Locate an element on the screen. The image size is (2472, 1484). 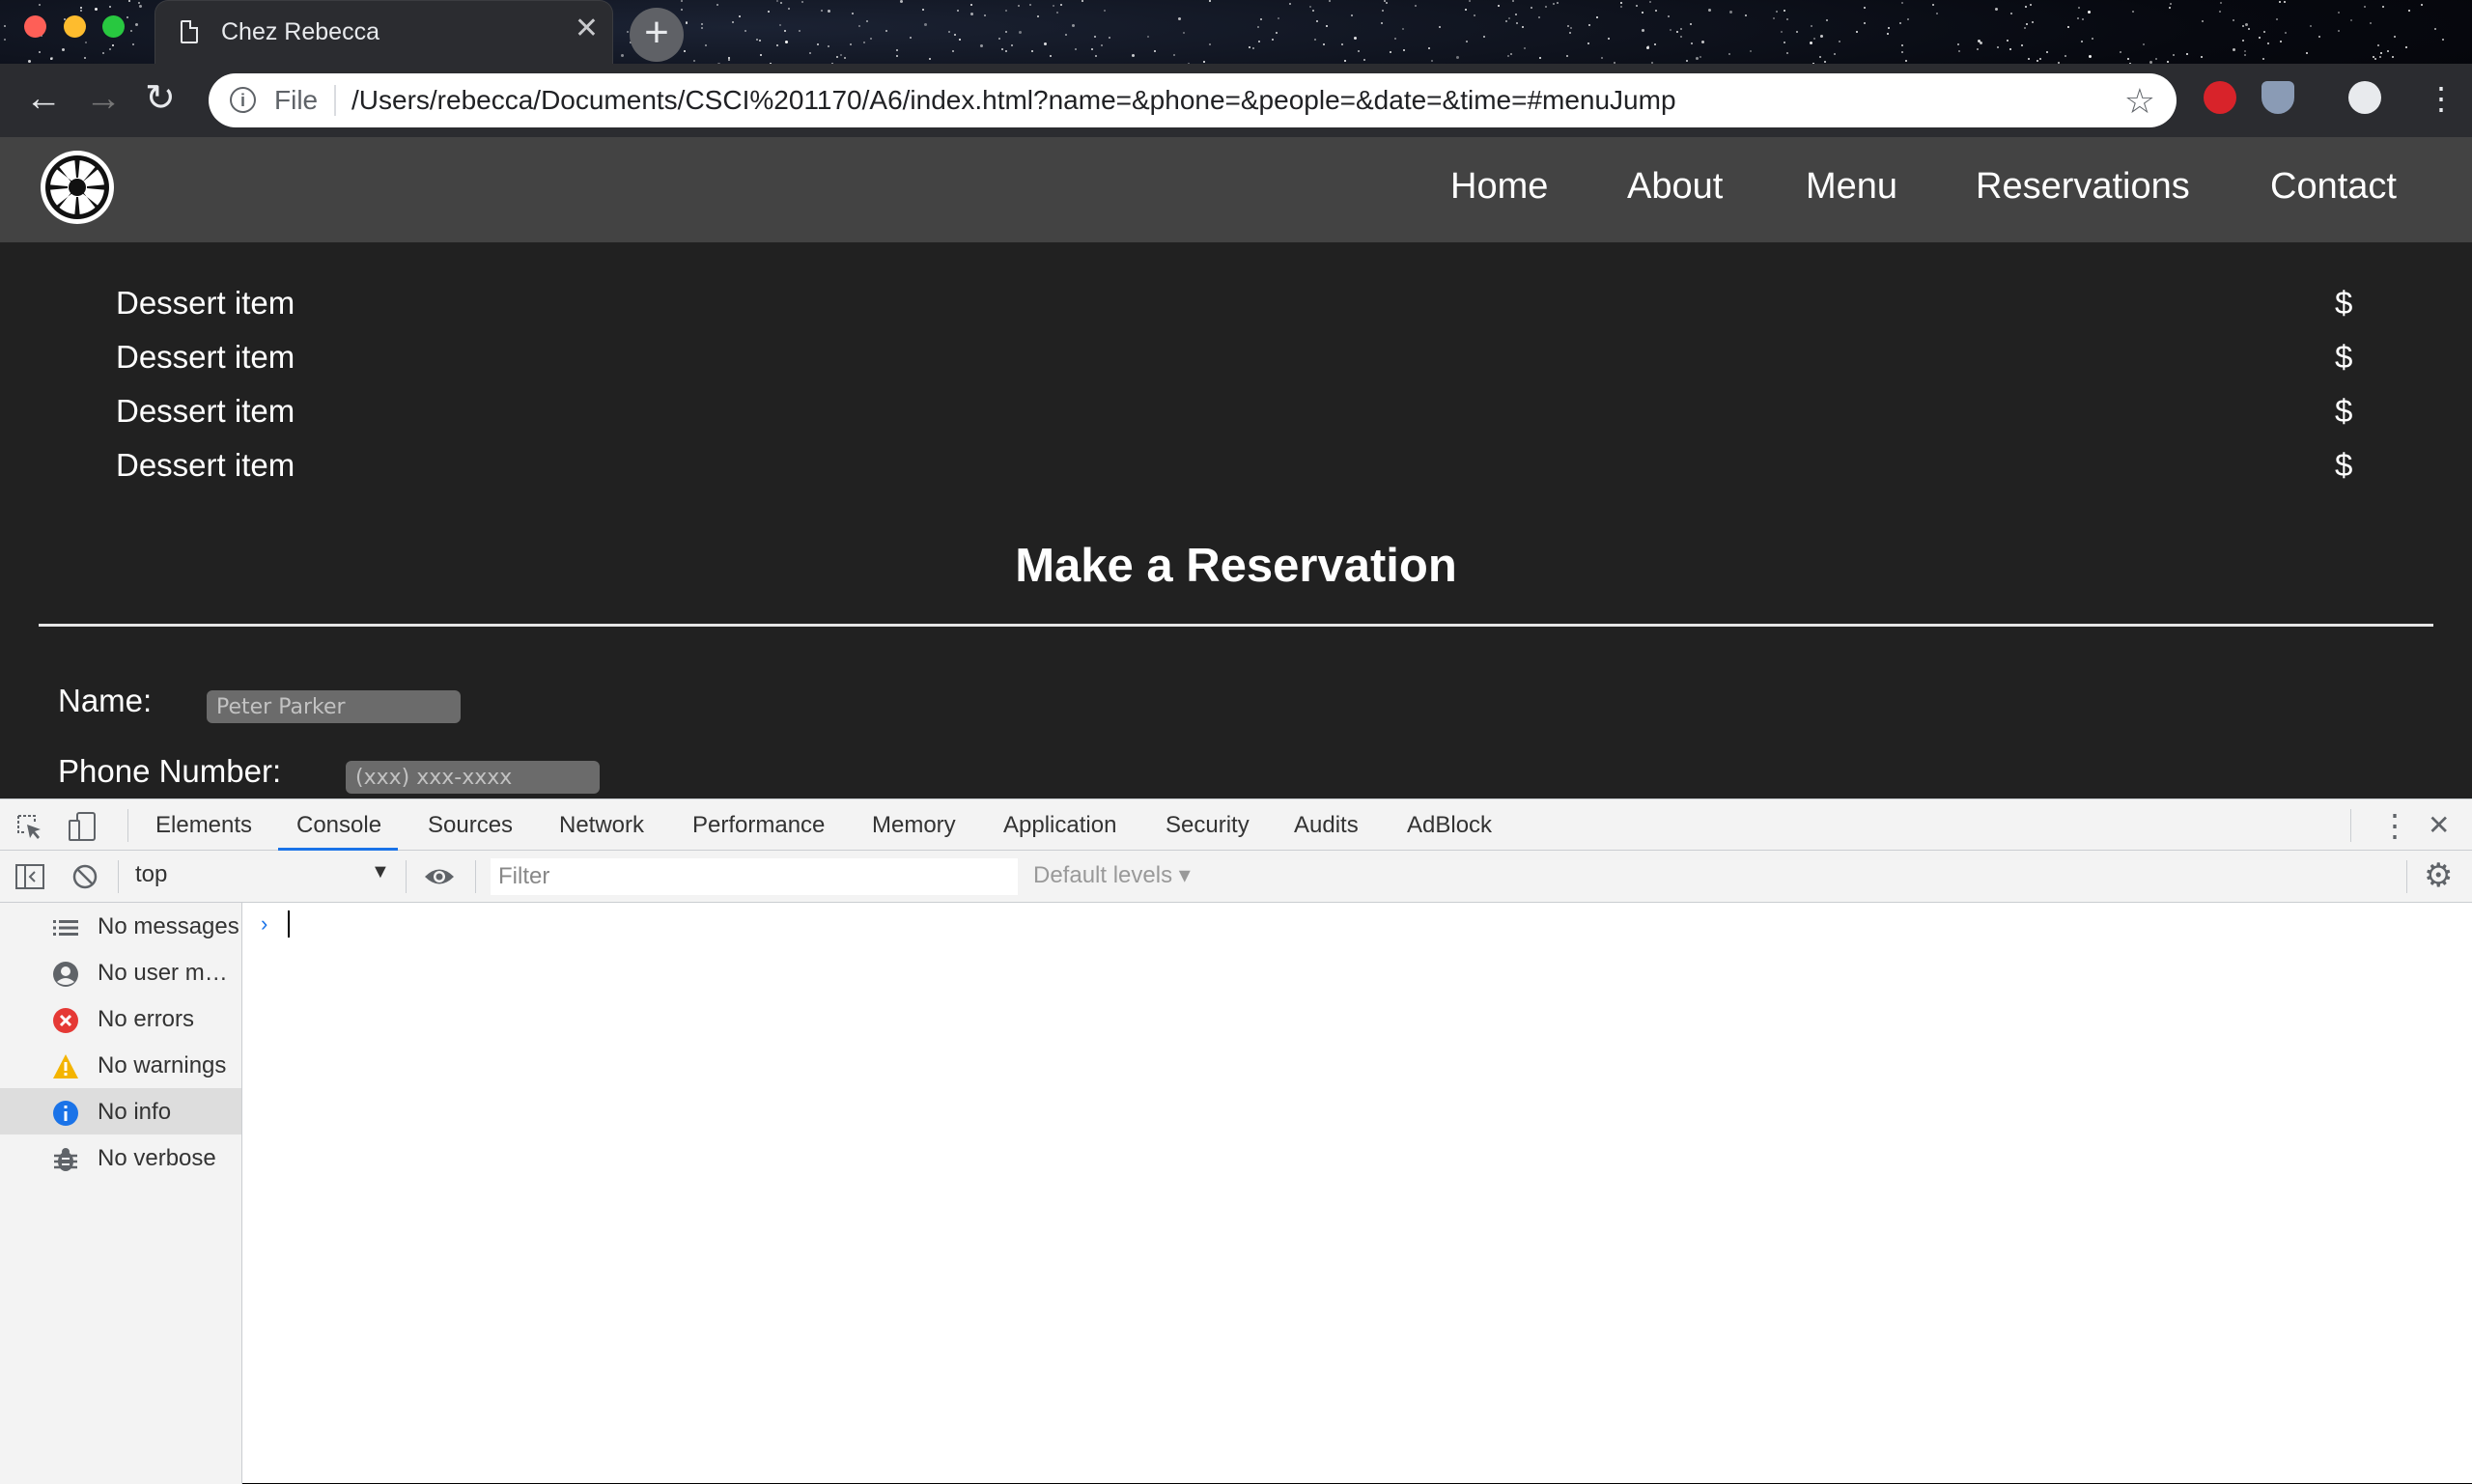
sidebar-item-verbose: No verbose is located at coordinates (120, 1157).